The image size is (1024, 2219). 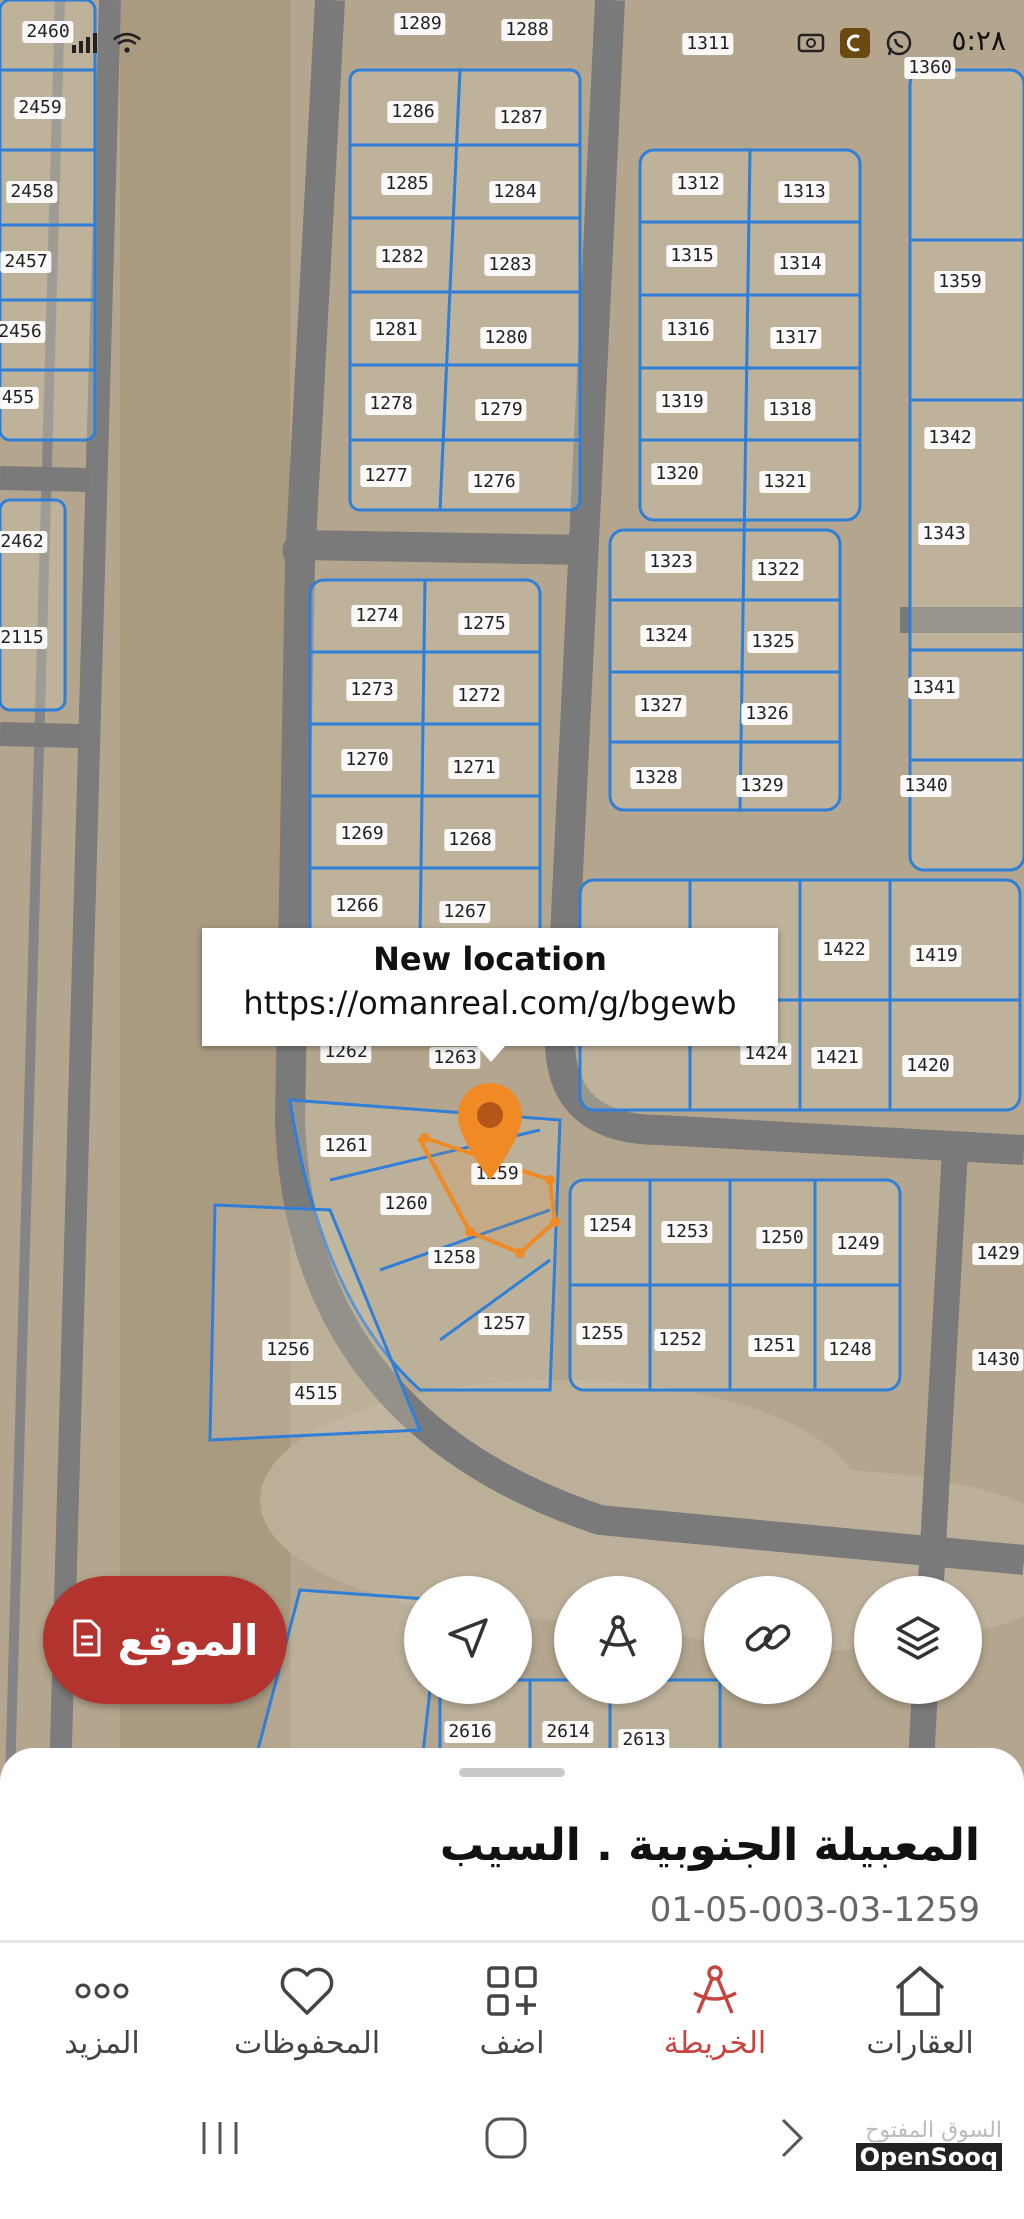 What do you see at coordinates (504, 1324) in the screenshot?
I see `plot-label: 1257` at bounding box center [504, 1324].